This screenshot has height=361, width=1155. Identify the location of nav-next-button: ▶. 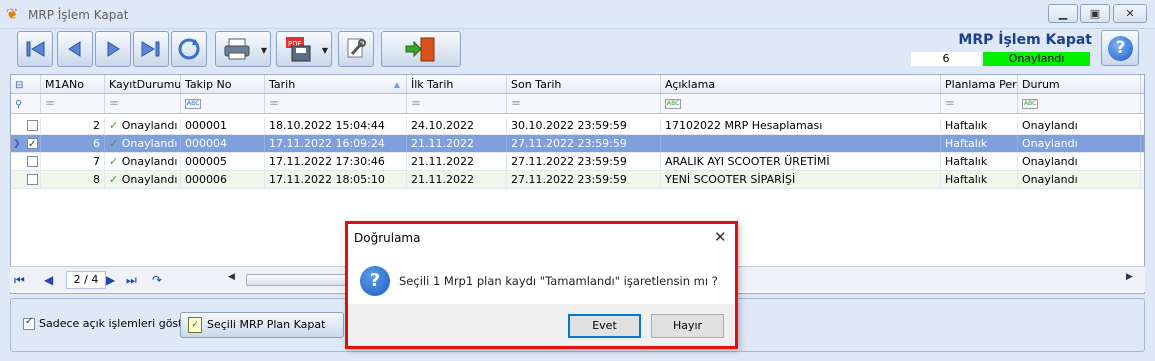
(110, 280).